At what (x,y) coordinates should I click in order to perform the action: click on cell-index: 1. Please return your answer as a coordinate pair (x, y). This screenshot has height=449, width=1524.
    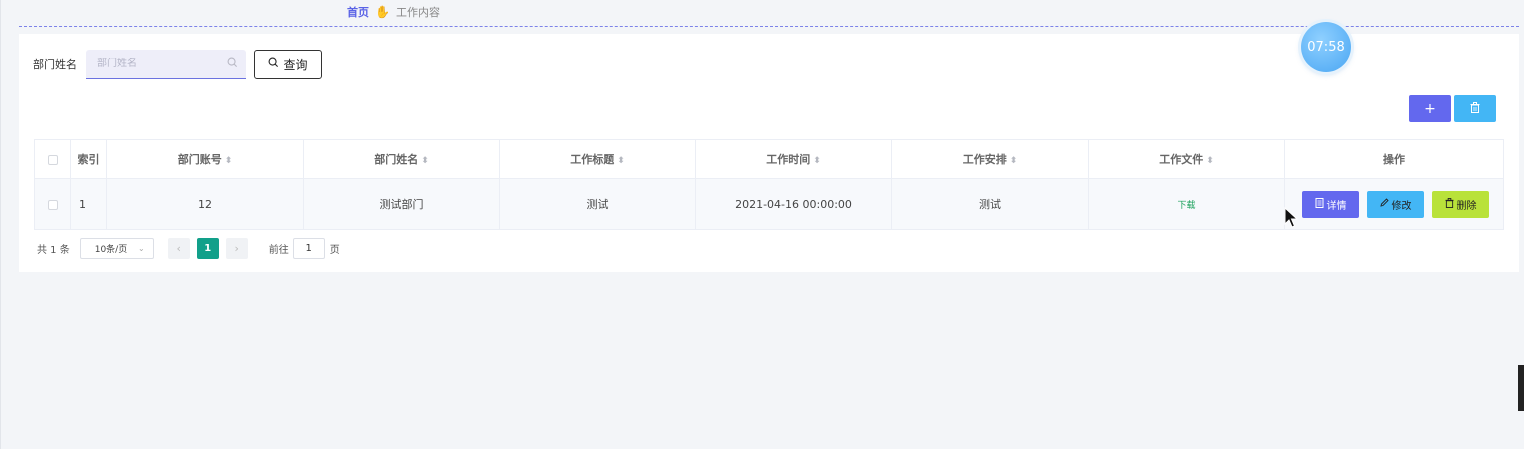
    Looking at the image, I should click on (88, 204).